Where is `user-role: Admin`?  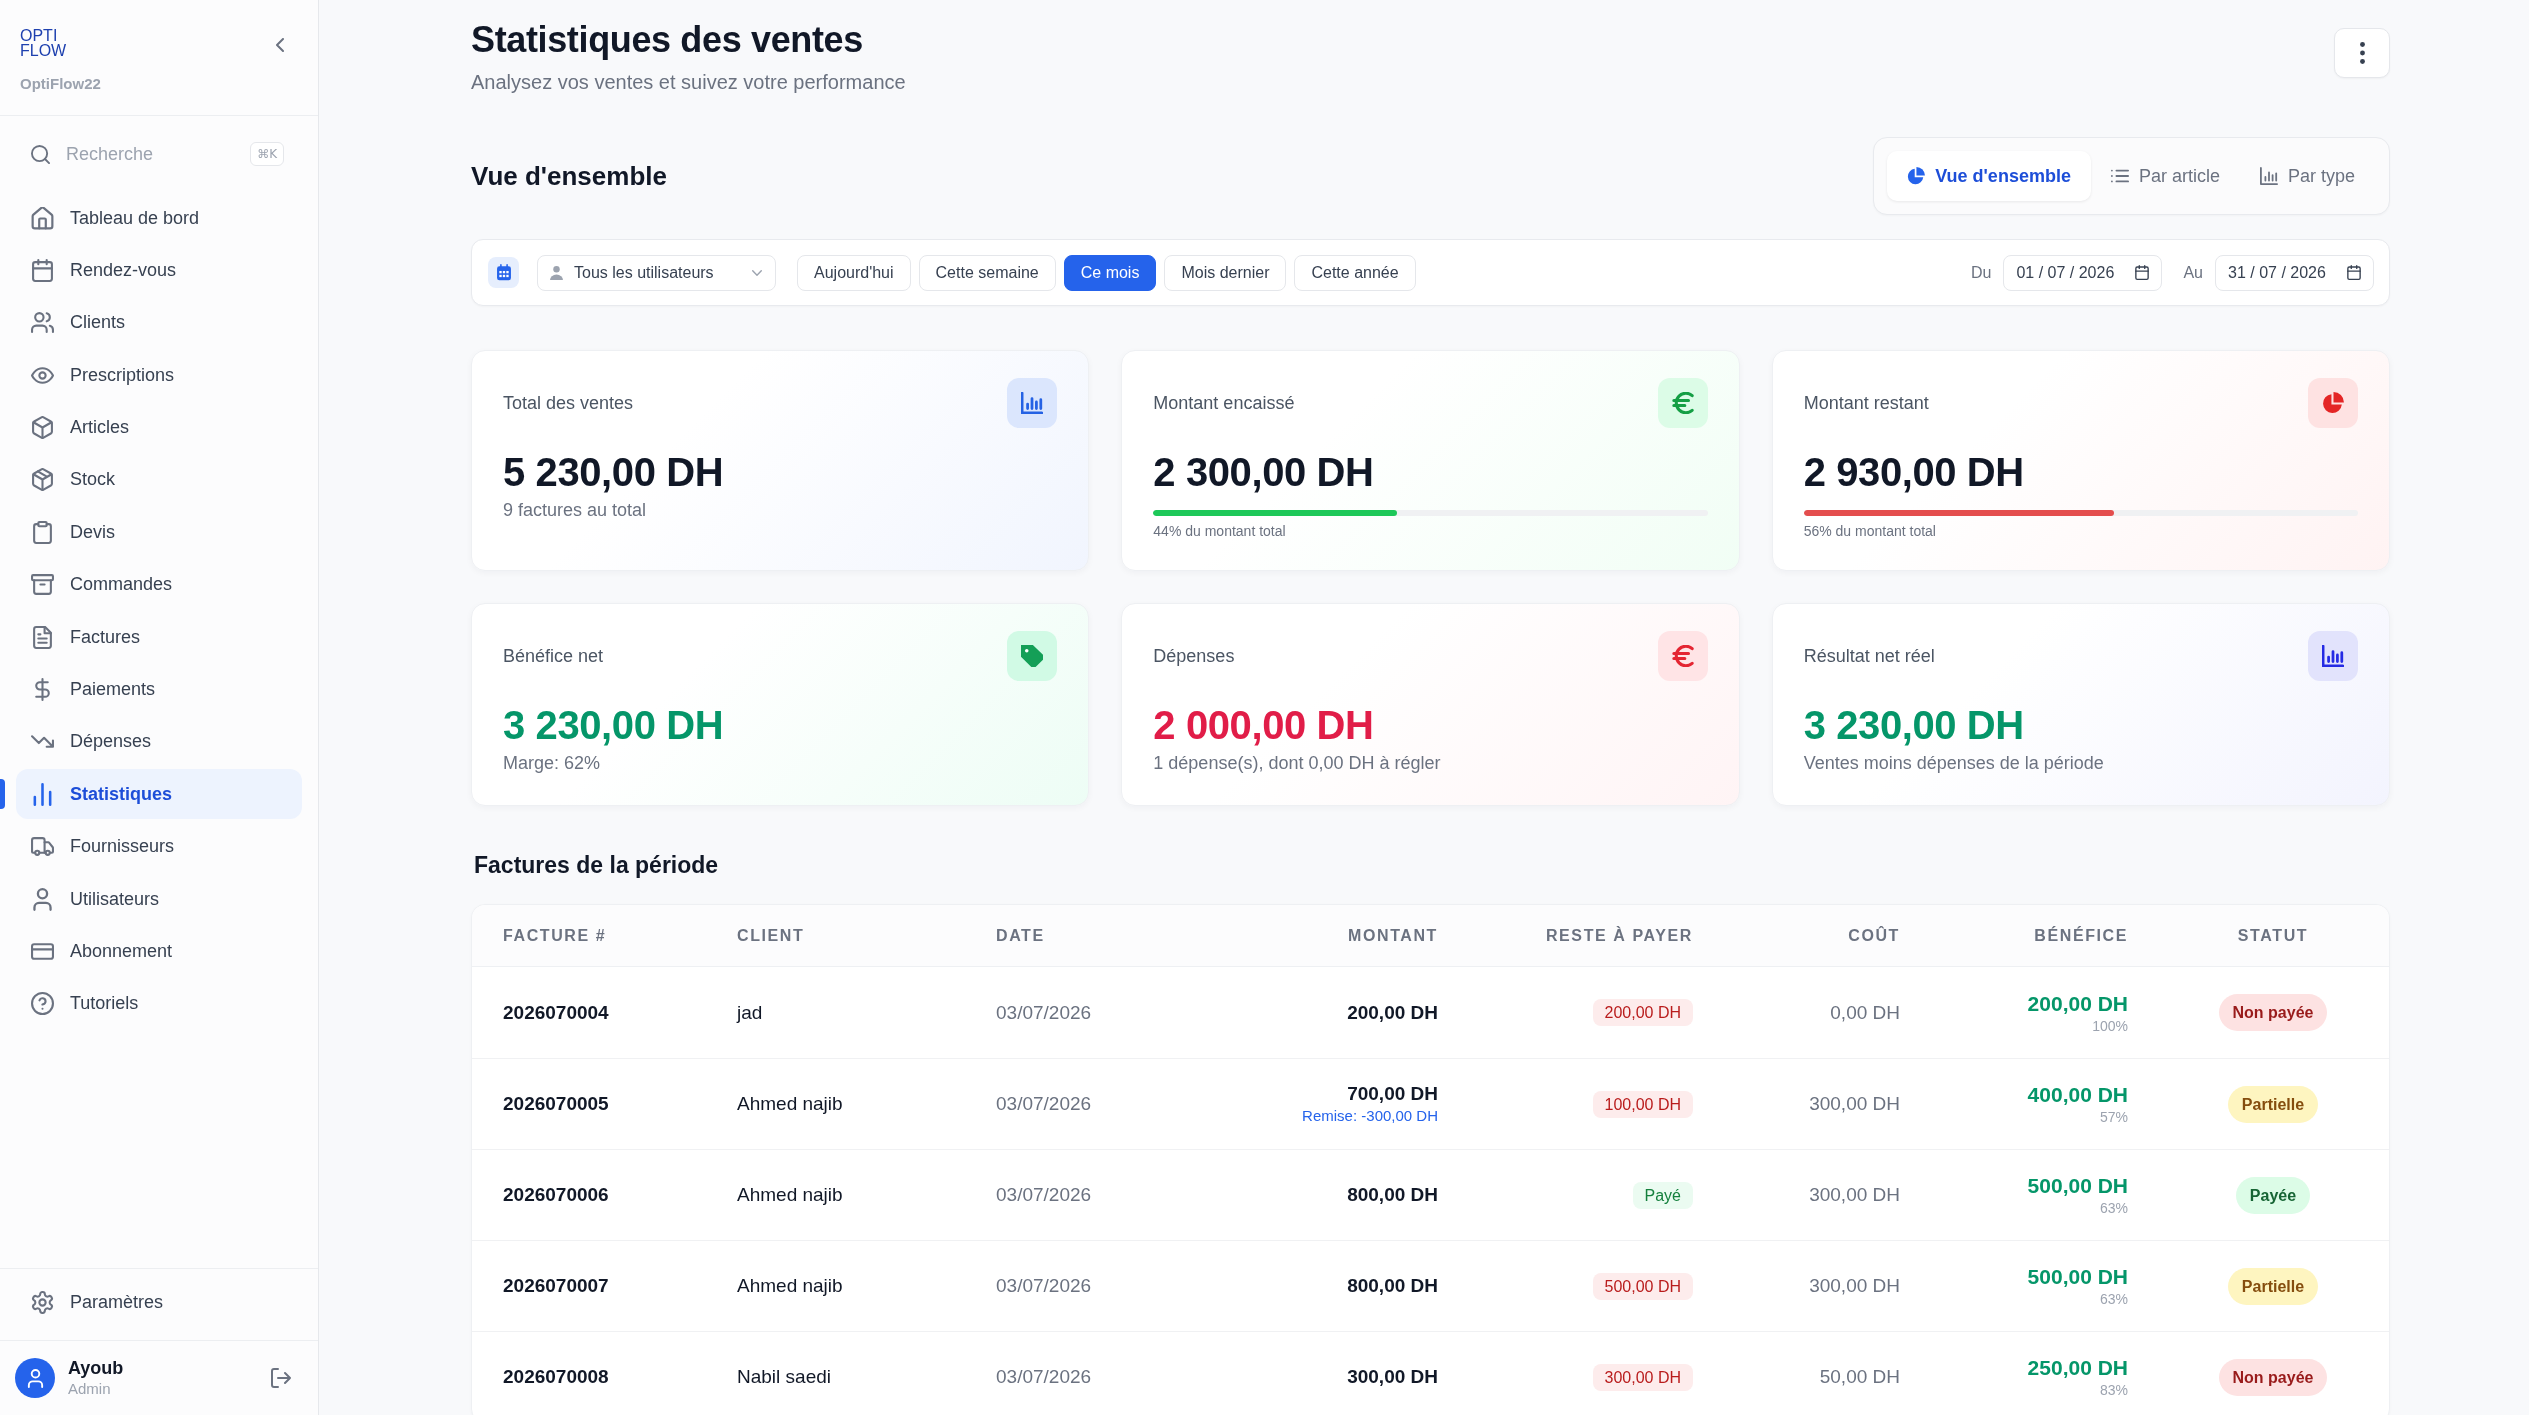 user-role: Admin is located at coordinates (89, 1389).